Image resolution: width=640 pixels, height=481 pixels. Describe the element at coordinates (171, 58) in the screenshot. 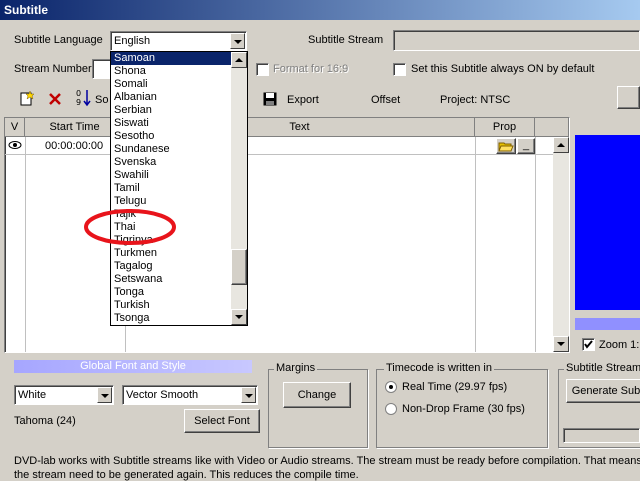

I see `language-option: Samoan` at that location.